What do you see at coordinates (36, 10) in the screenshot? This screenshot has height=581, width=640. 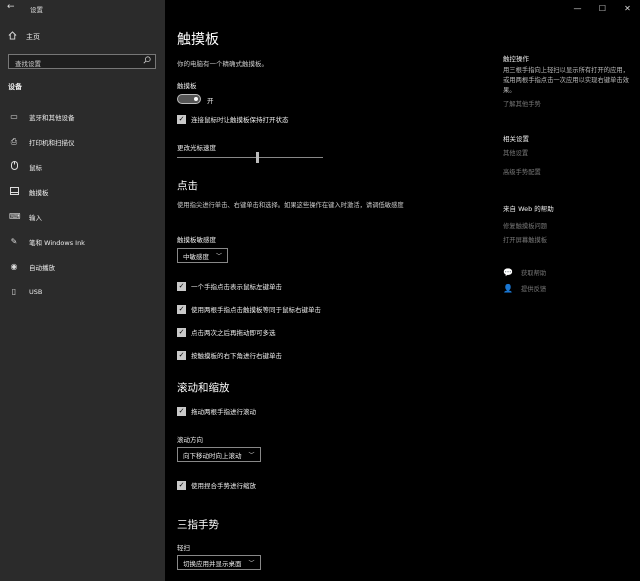 I see `app-title: 设置` at bounding box center [36, 10].